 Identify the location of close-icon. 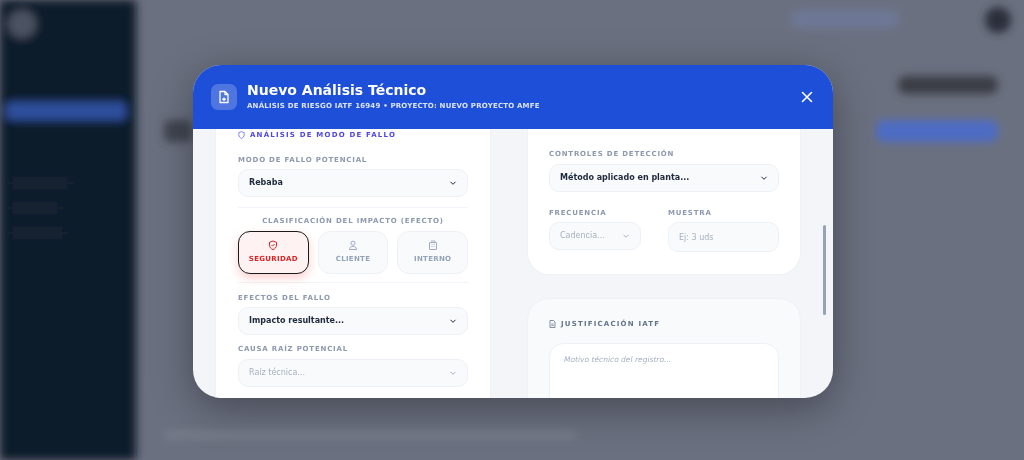
(807, 97).